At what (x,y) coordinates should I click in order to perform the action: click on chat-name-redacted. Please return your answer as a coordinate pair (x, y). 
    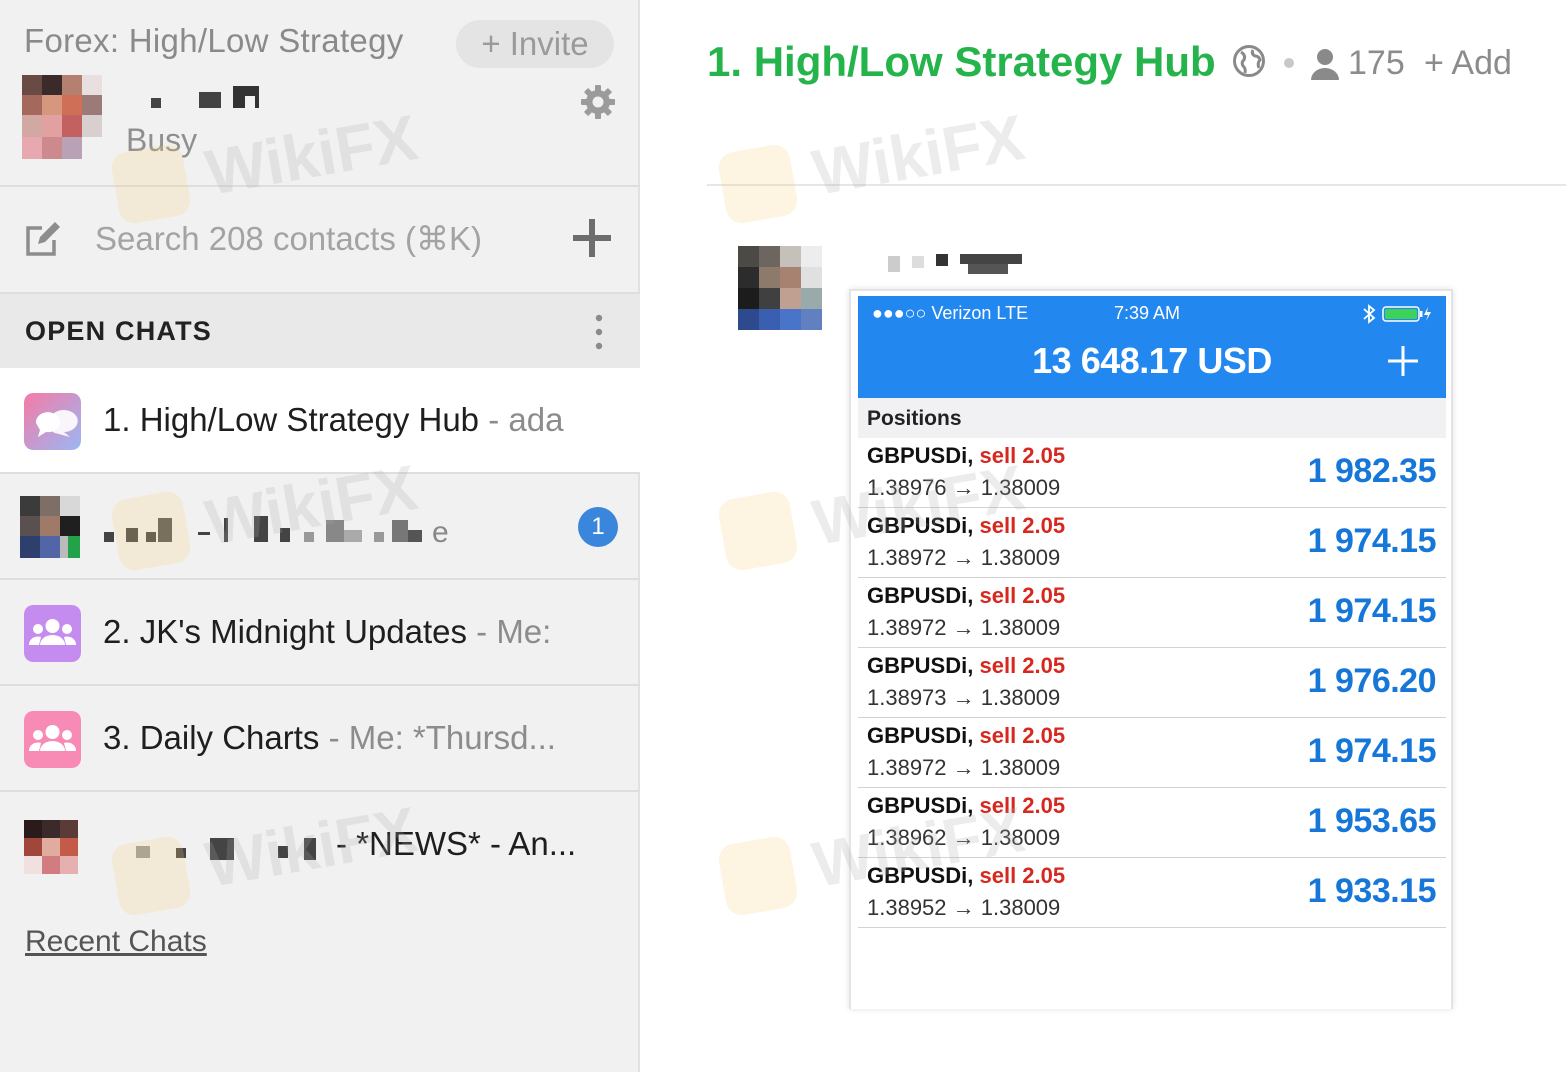
    Looking at the image, I should click on (226, 849).